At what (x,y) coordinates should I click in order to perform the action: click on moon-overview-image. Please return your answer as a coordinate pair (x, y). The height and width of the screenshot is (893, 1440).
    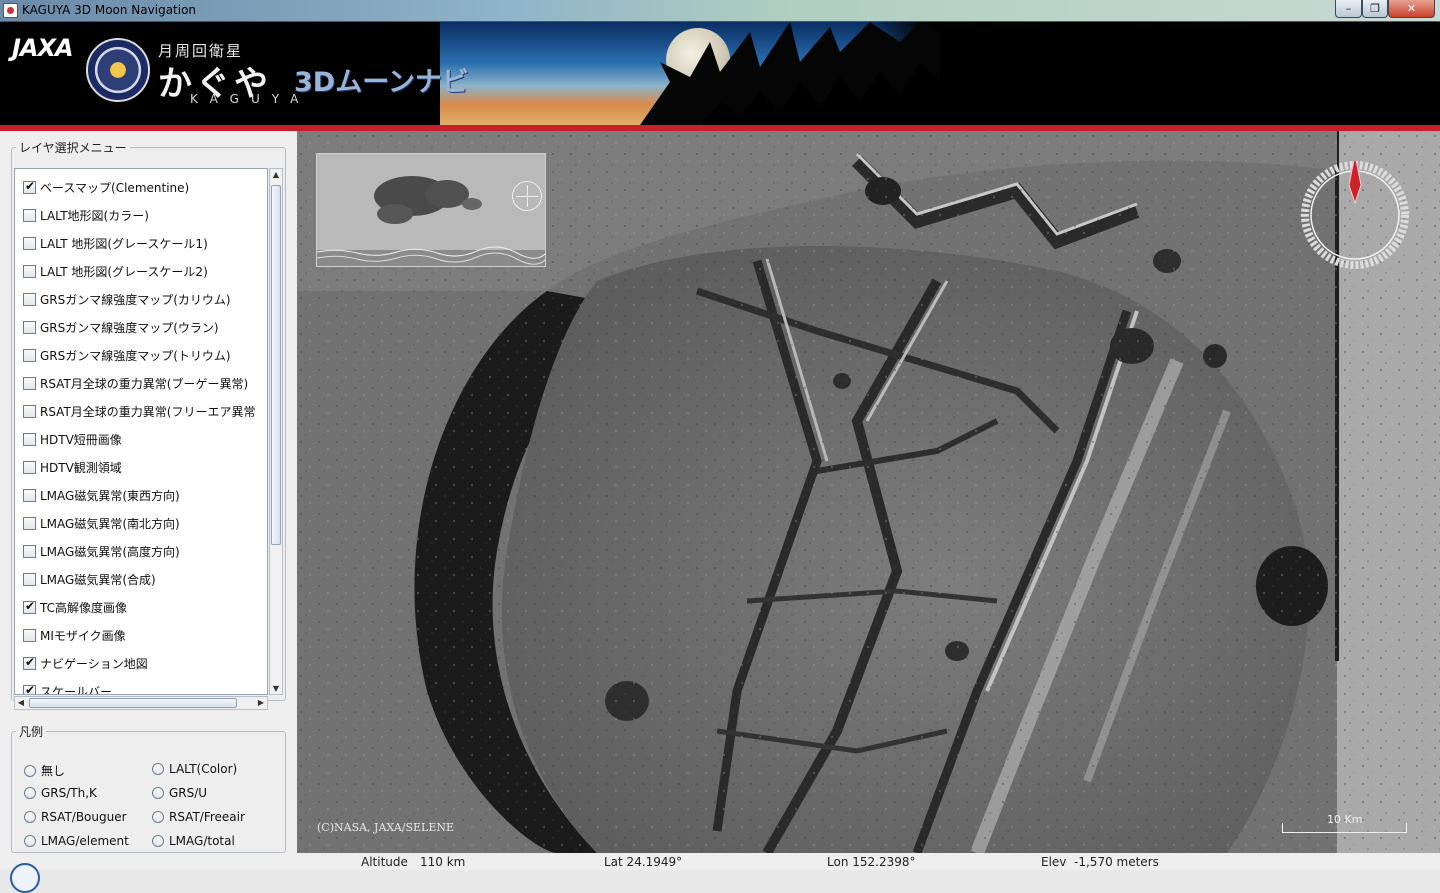
    Looking at the image, I should click on (431, 210).